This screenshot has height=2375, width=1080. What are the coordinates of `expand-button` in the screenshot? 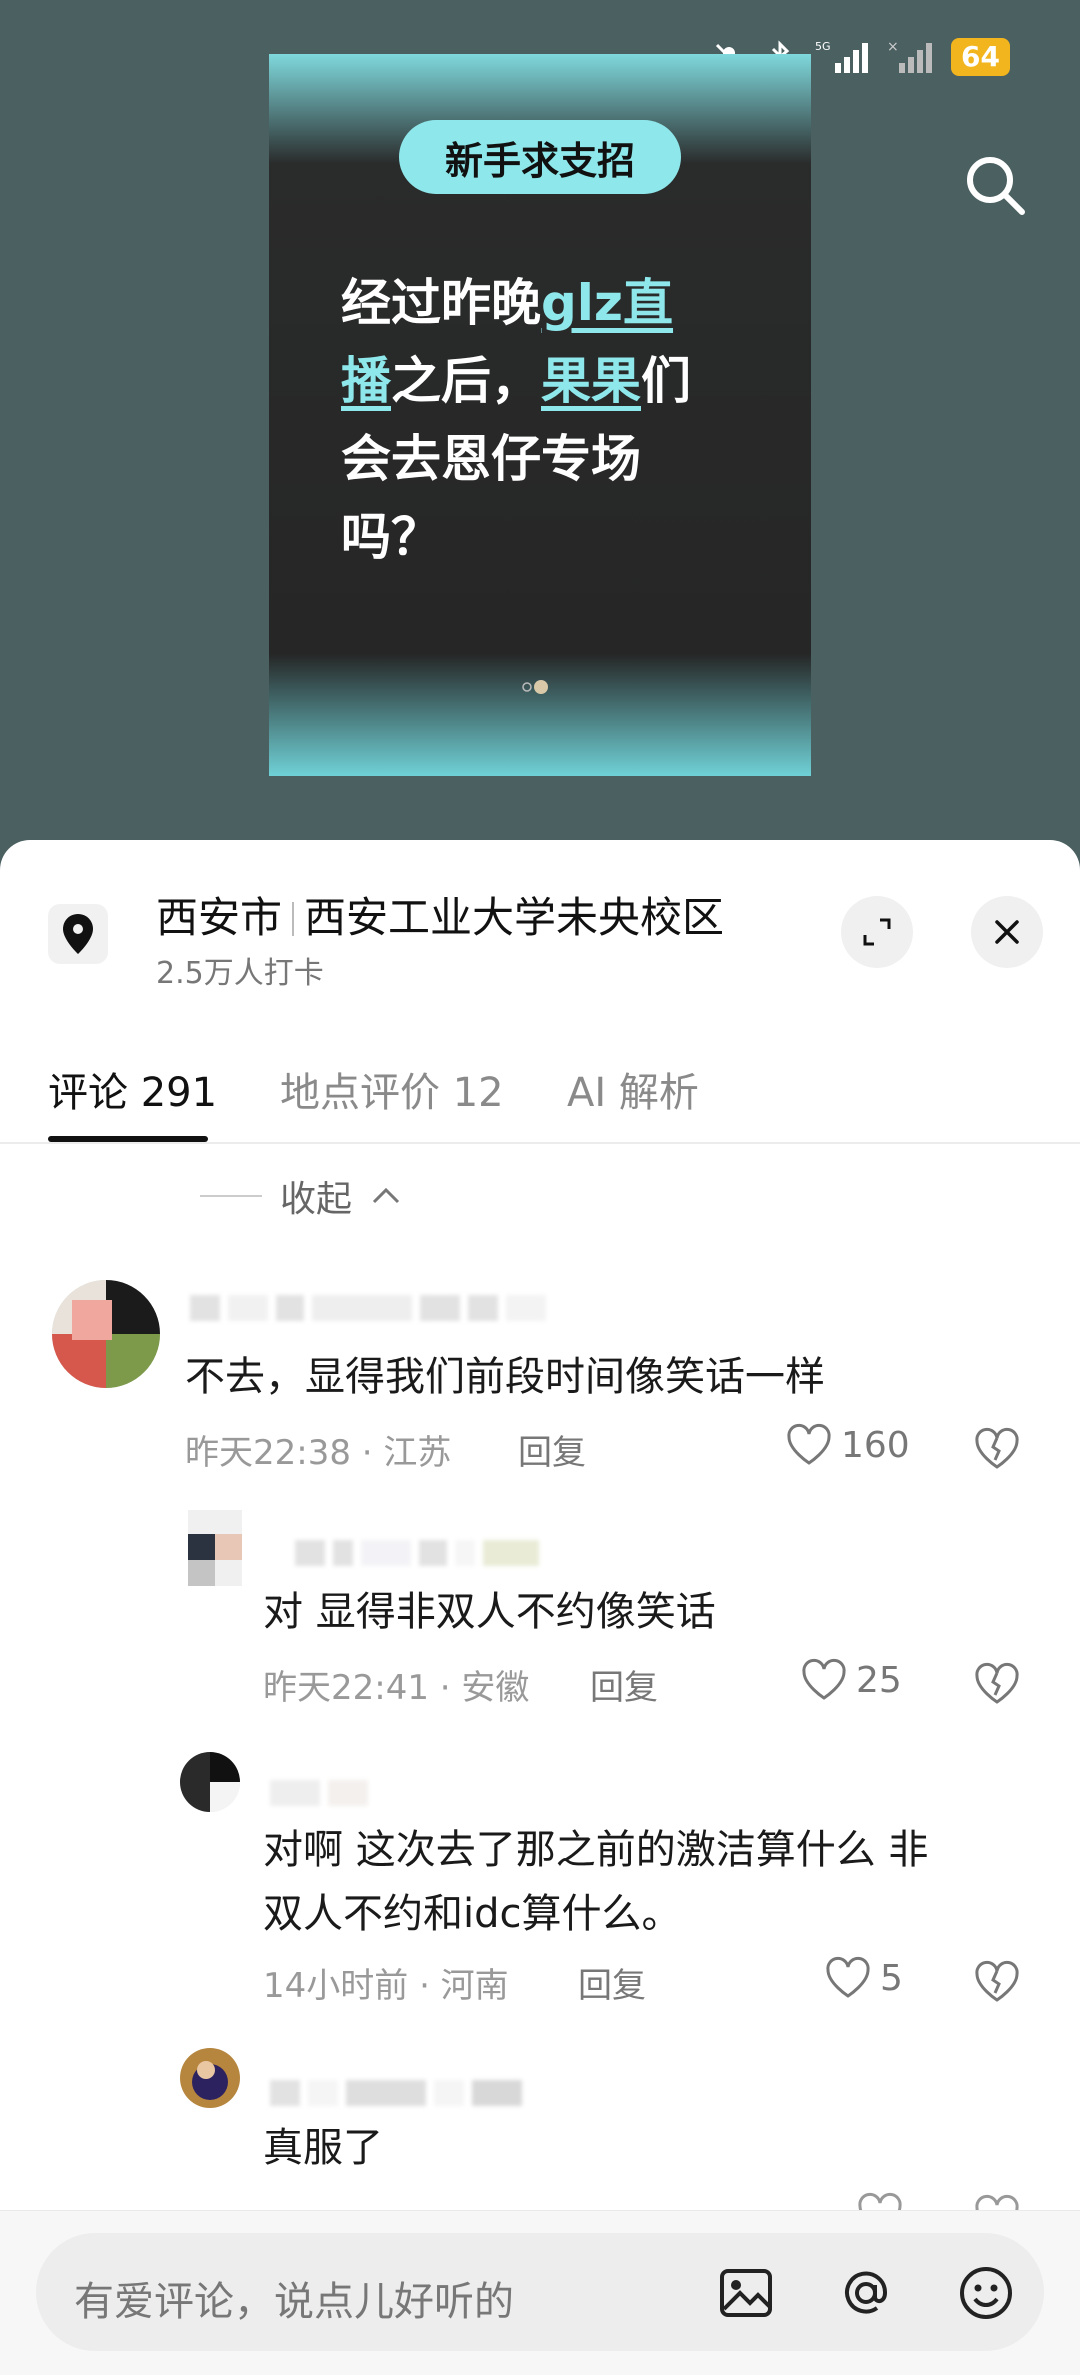 It's located at (877, 932).